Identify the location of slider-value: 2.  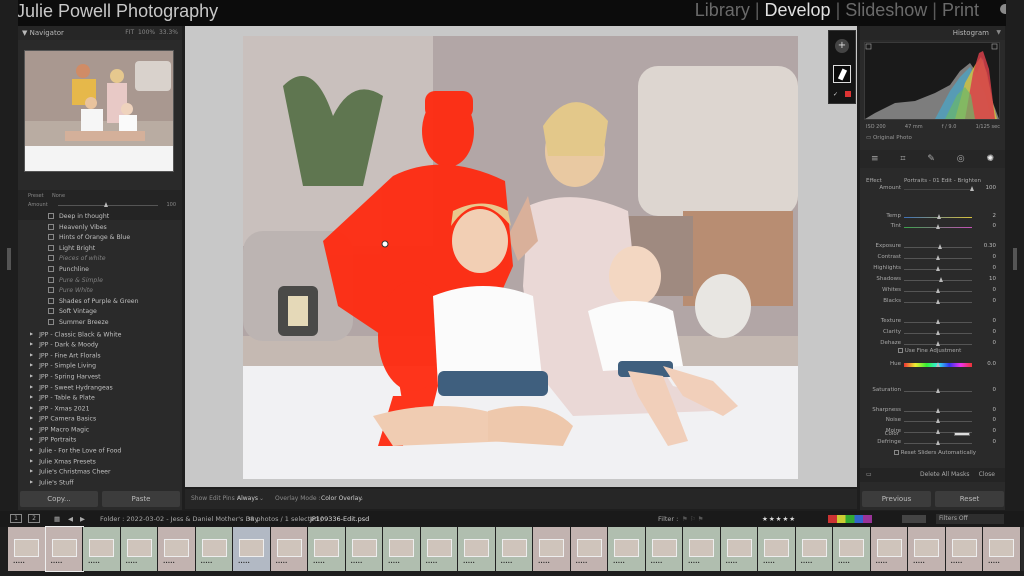
(995, 216).